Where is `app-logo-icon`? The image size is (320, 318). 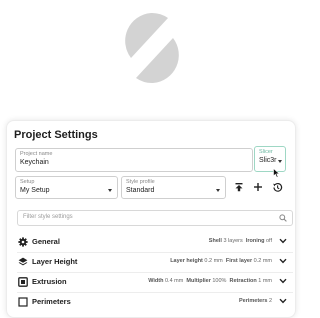
app-logo-icon is located at coordinates (152, 48).